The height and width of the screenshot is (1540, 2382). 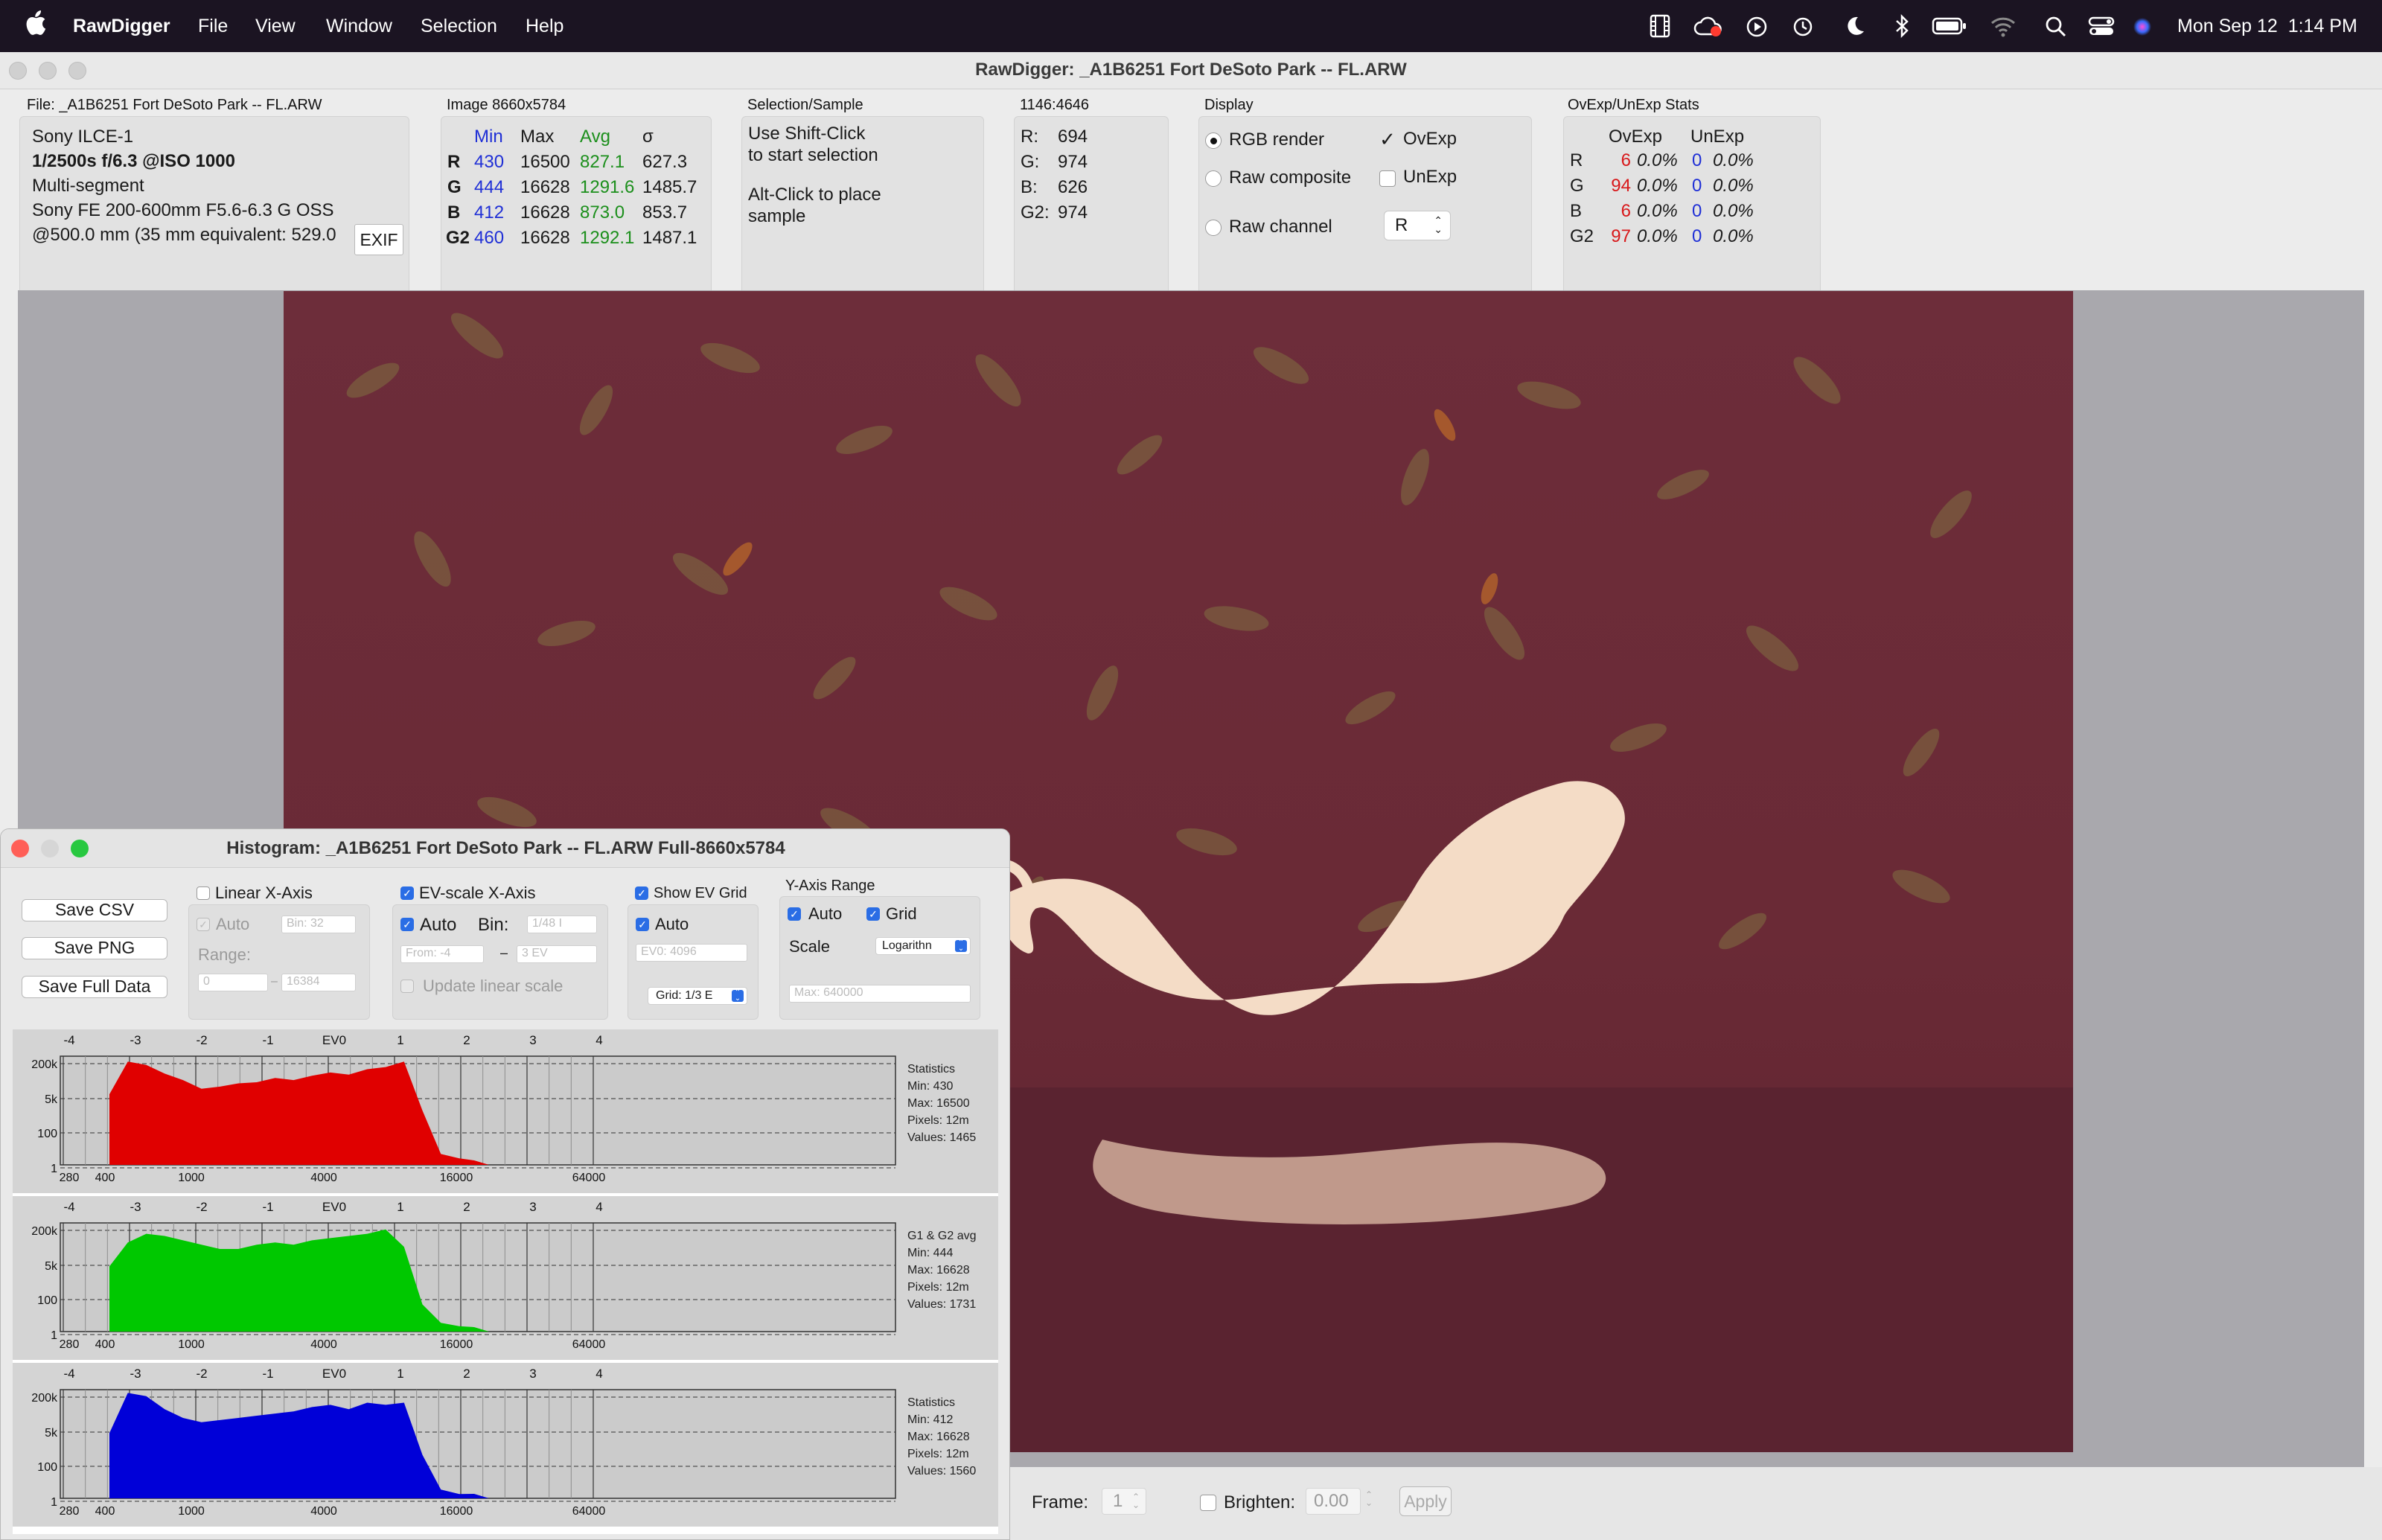 What do you see at coordinates (203, 893) in the screenshot?
I see `linear-x-checkbox` at bounding box center [203, 893].